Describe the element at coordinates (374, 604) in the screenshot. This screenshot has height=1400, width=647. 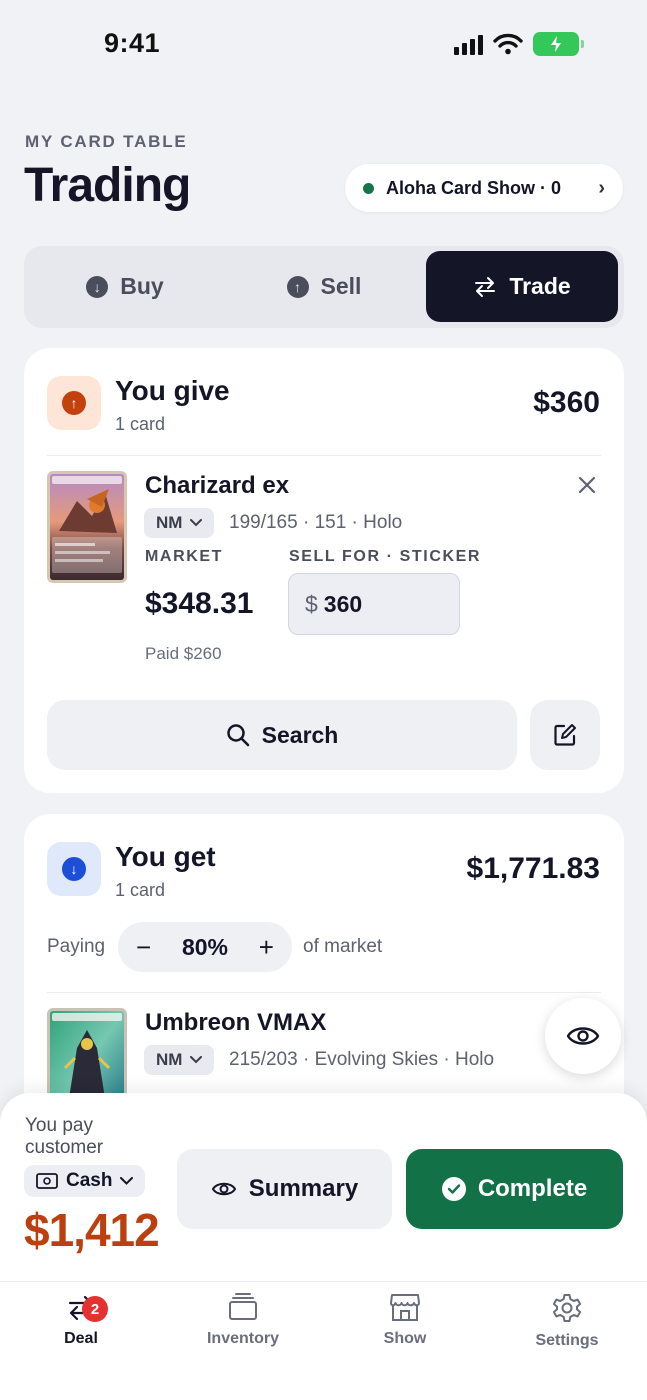
I see `sell-price-input: $ 360` at that location.